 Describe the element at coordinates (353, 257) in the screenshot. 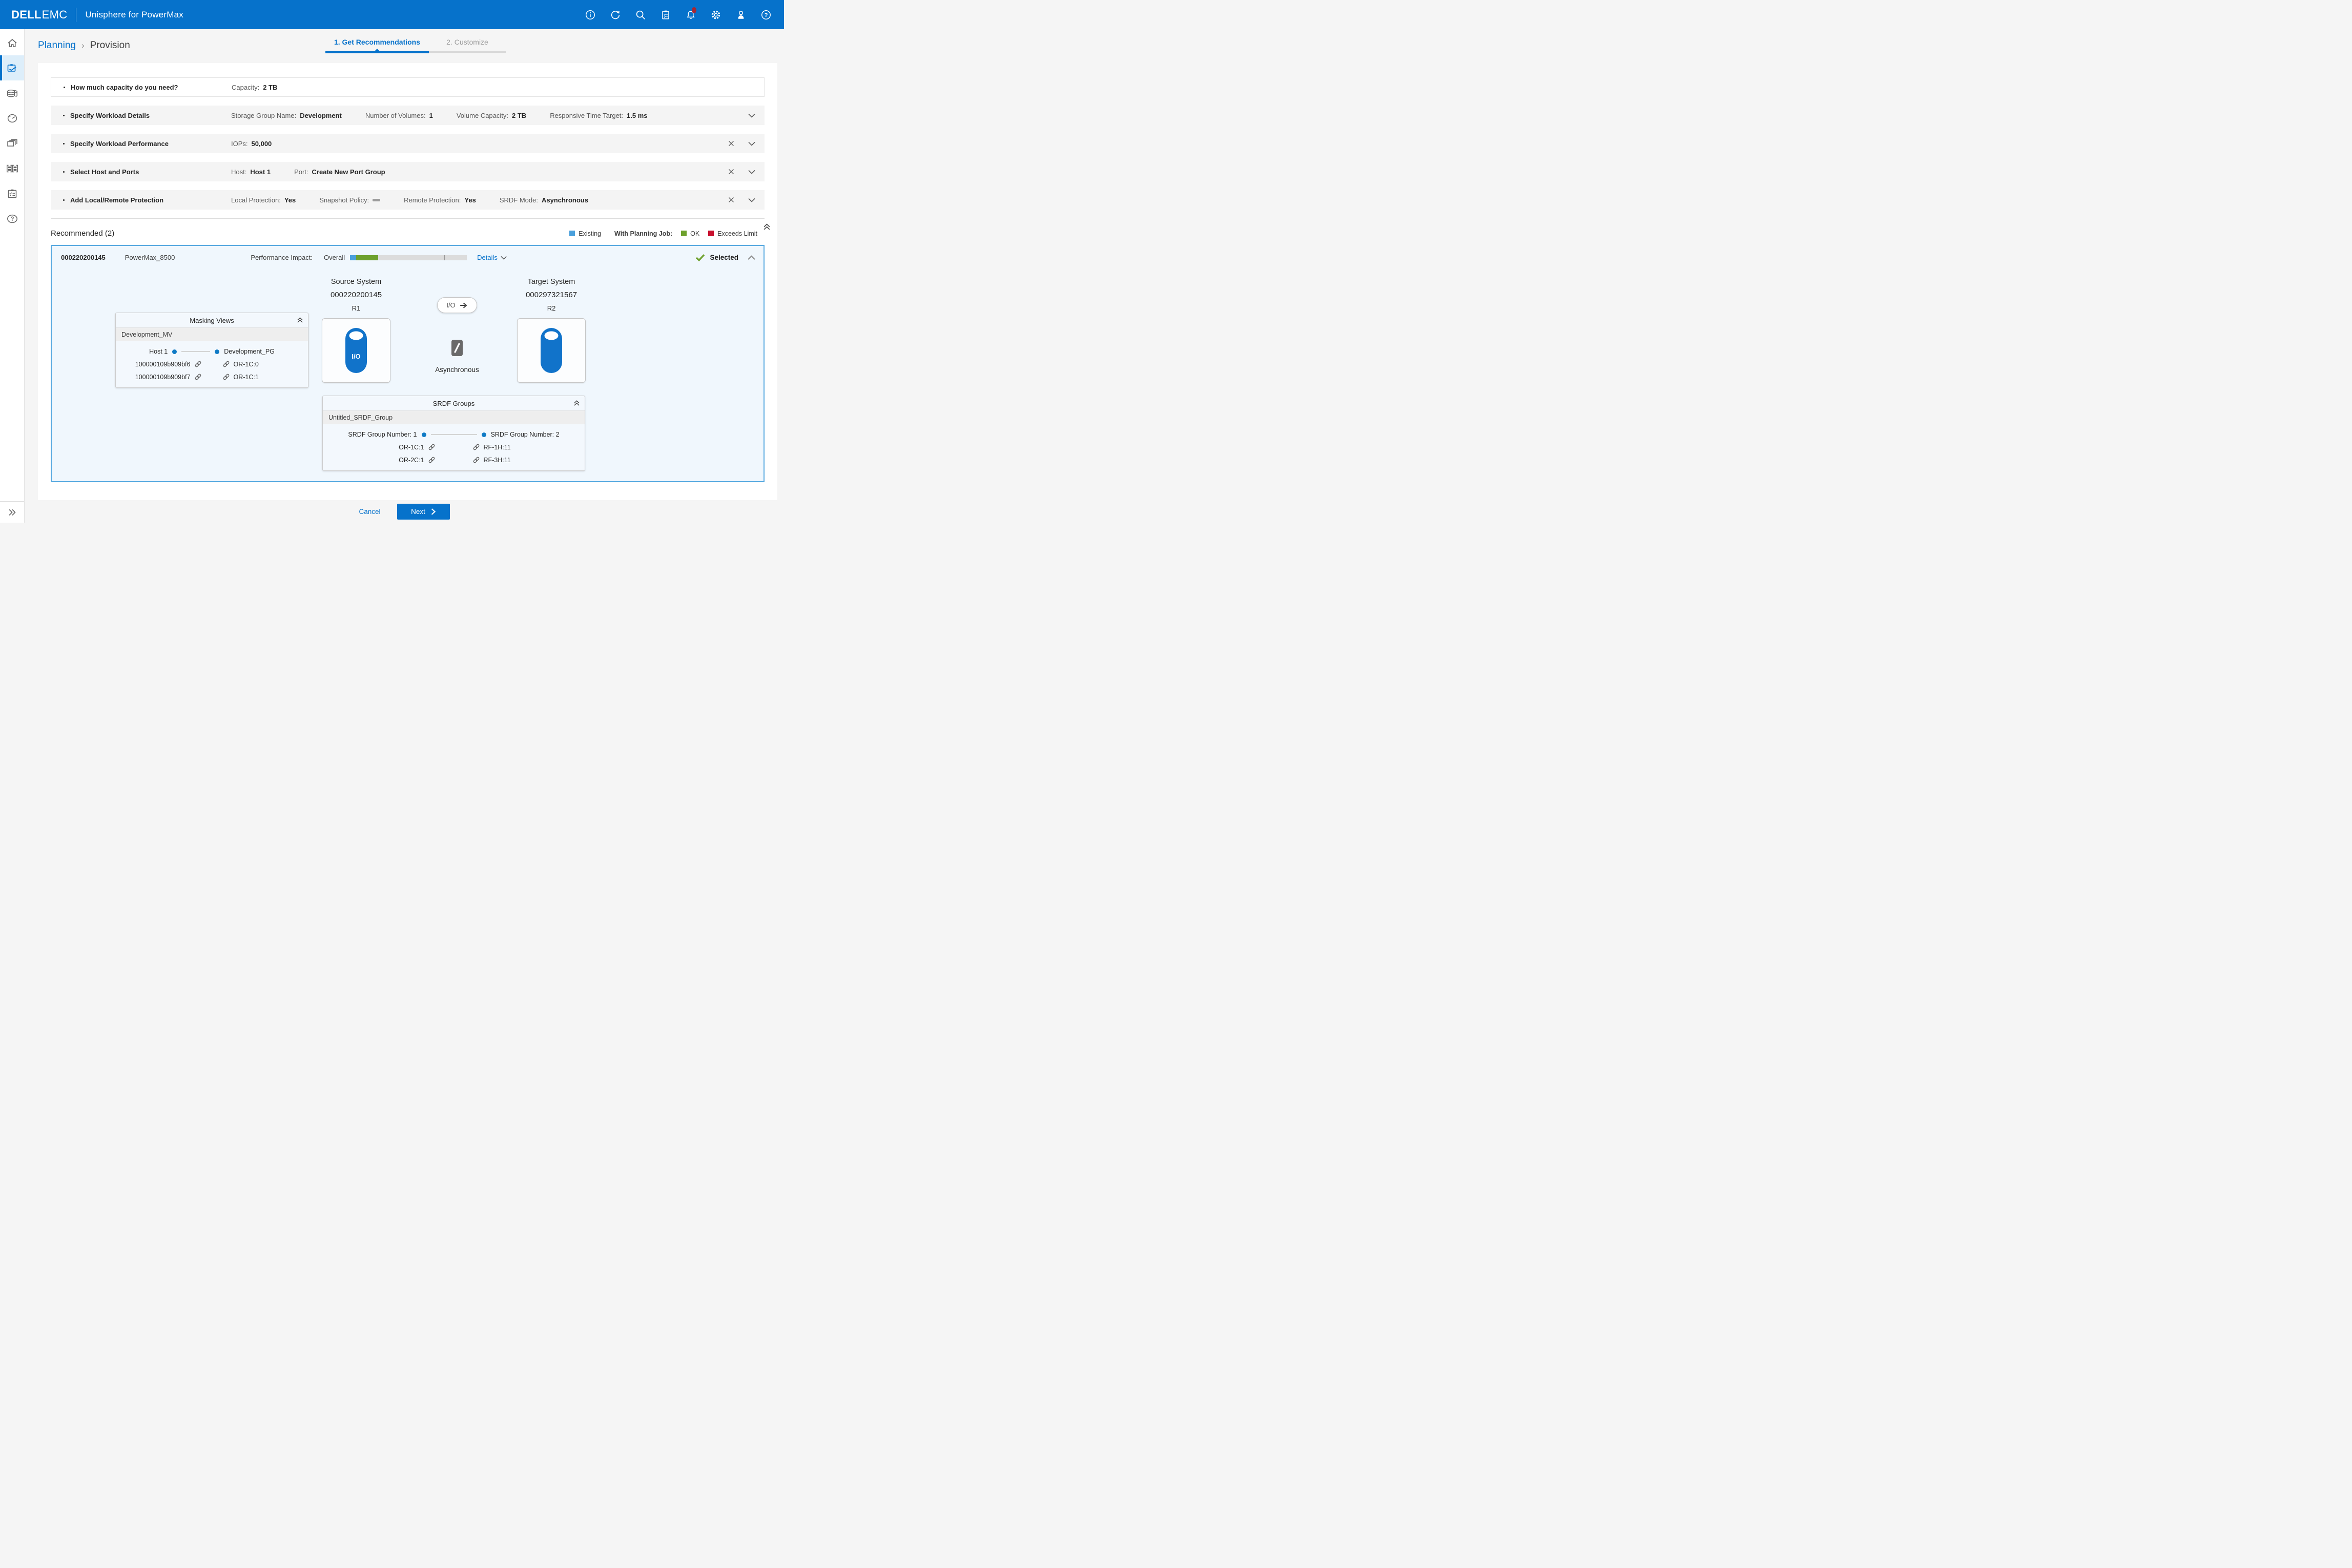

I see `perf-bar-existing` at that location.